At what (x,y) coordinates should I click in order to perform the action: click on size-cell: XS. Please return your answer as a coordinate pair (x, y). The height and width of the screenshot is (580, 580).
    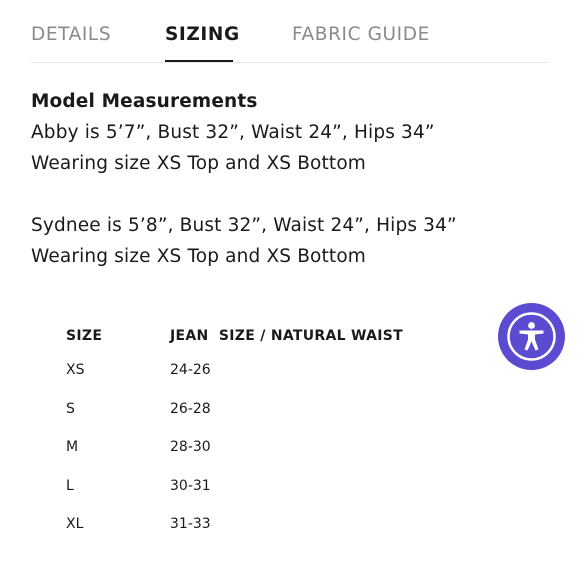
    Looking at the image, I should click on (75, 370).